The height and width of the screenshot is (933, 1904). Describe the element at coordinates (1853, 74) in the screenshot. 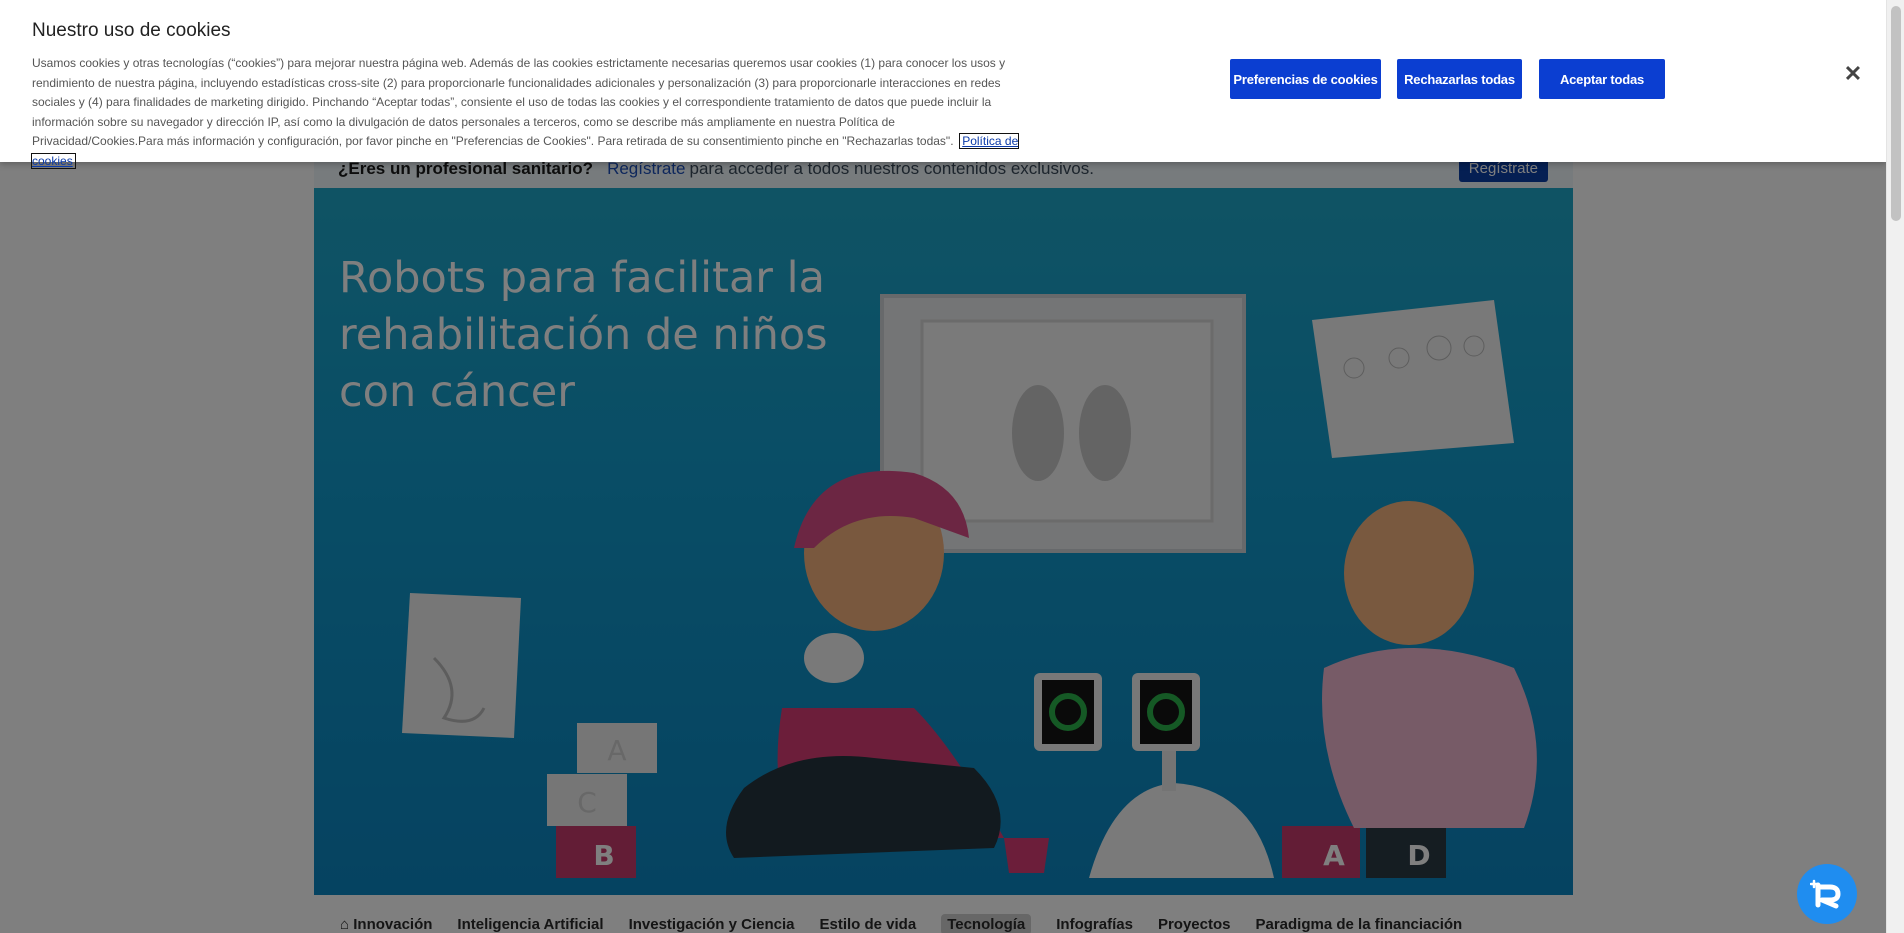

I see `close-icon: ✕` at that location.